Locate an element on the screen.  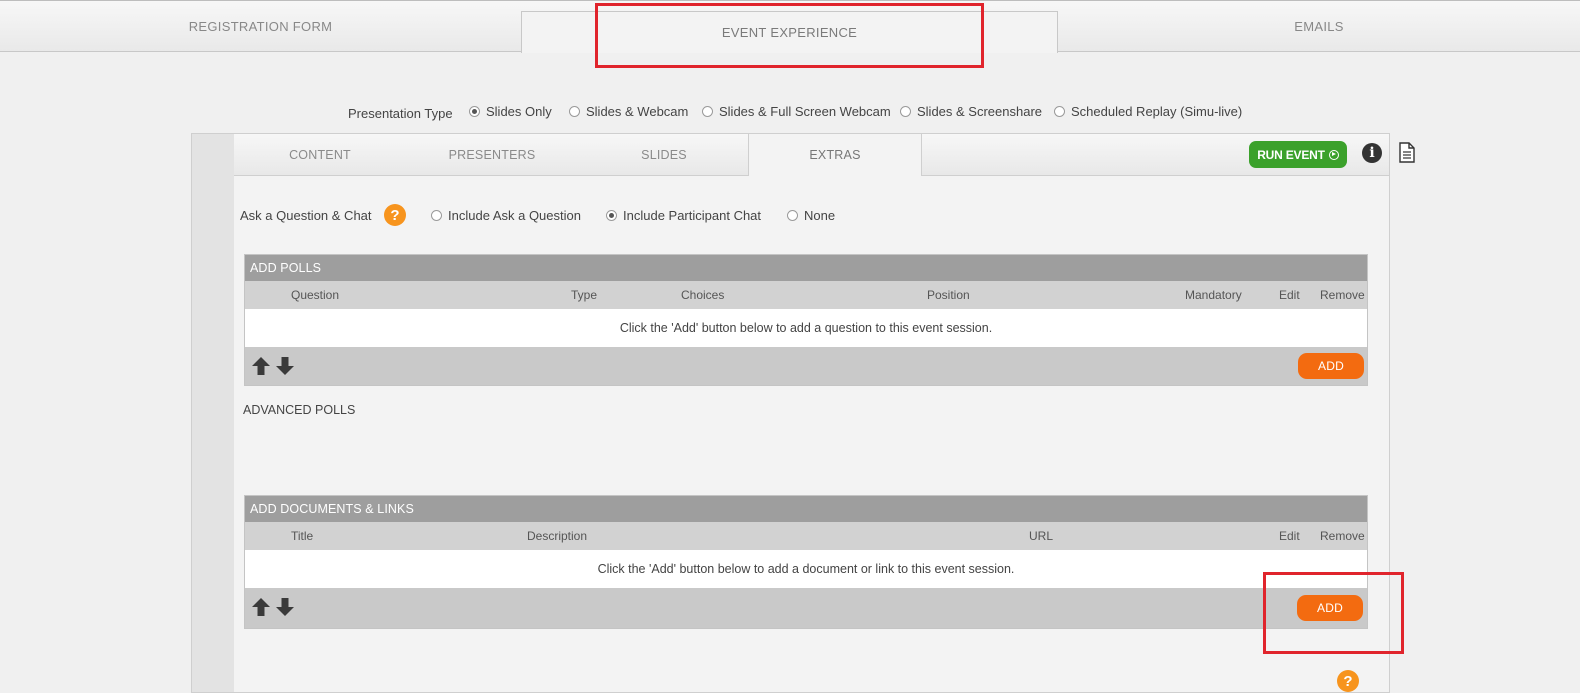
radio-label: Include Participant Chat is located at coordinates (692, 215).